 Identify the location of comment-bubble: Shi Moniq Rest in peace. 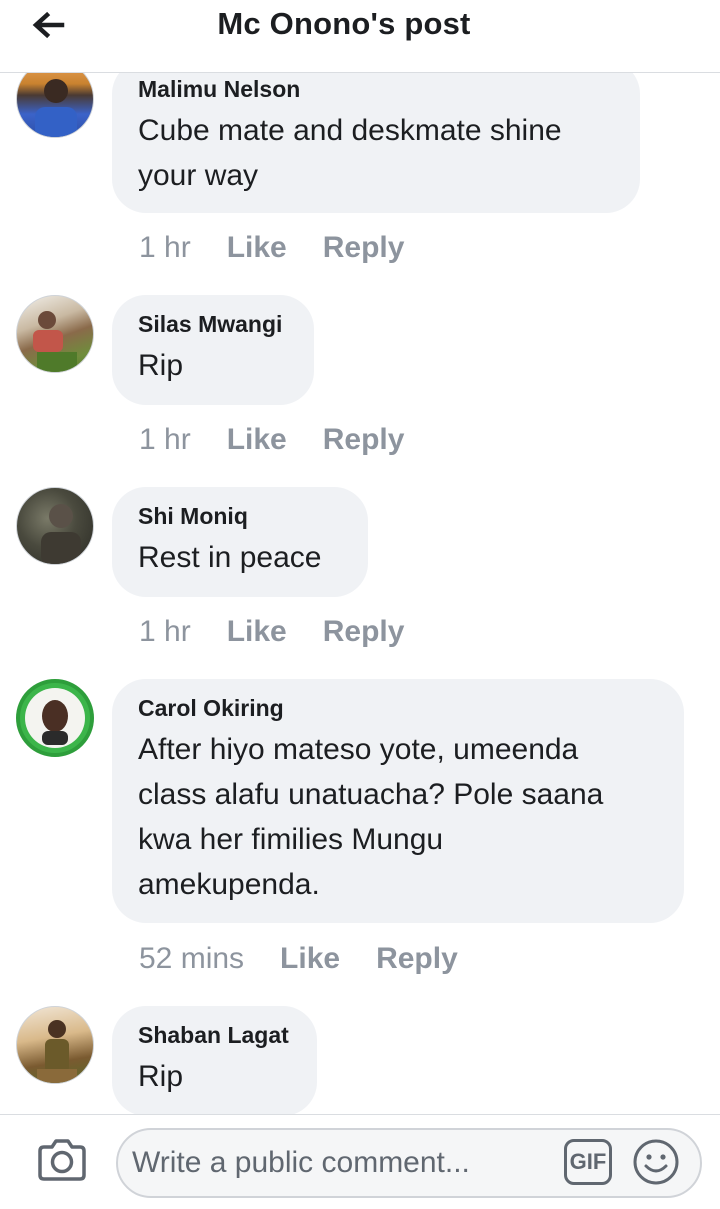
(240, 542).